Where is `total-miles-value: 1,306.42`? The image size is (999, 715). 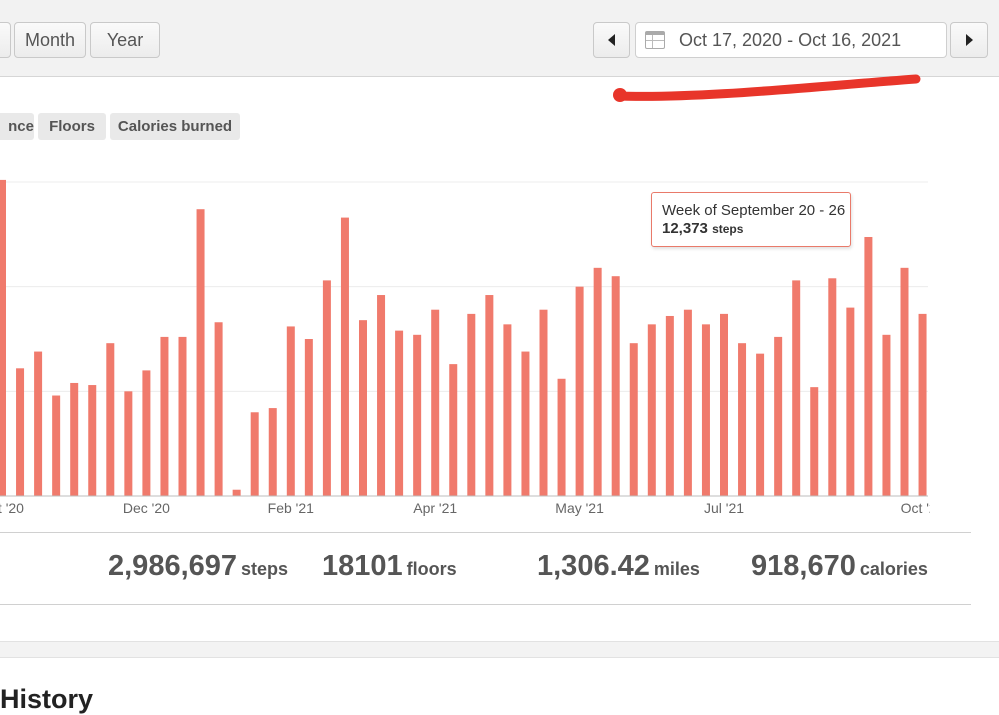 total-miles-value: 1,306.42 is located at coordinates (593, 566).